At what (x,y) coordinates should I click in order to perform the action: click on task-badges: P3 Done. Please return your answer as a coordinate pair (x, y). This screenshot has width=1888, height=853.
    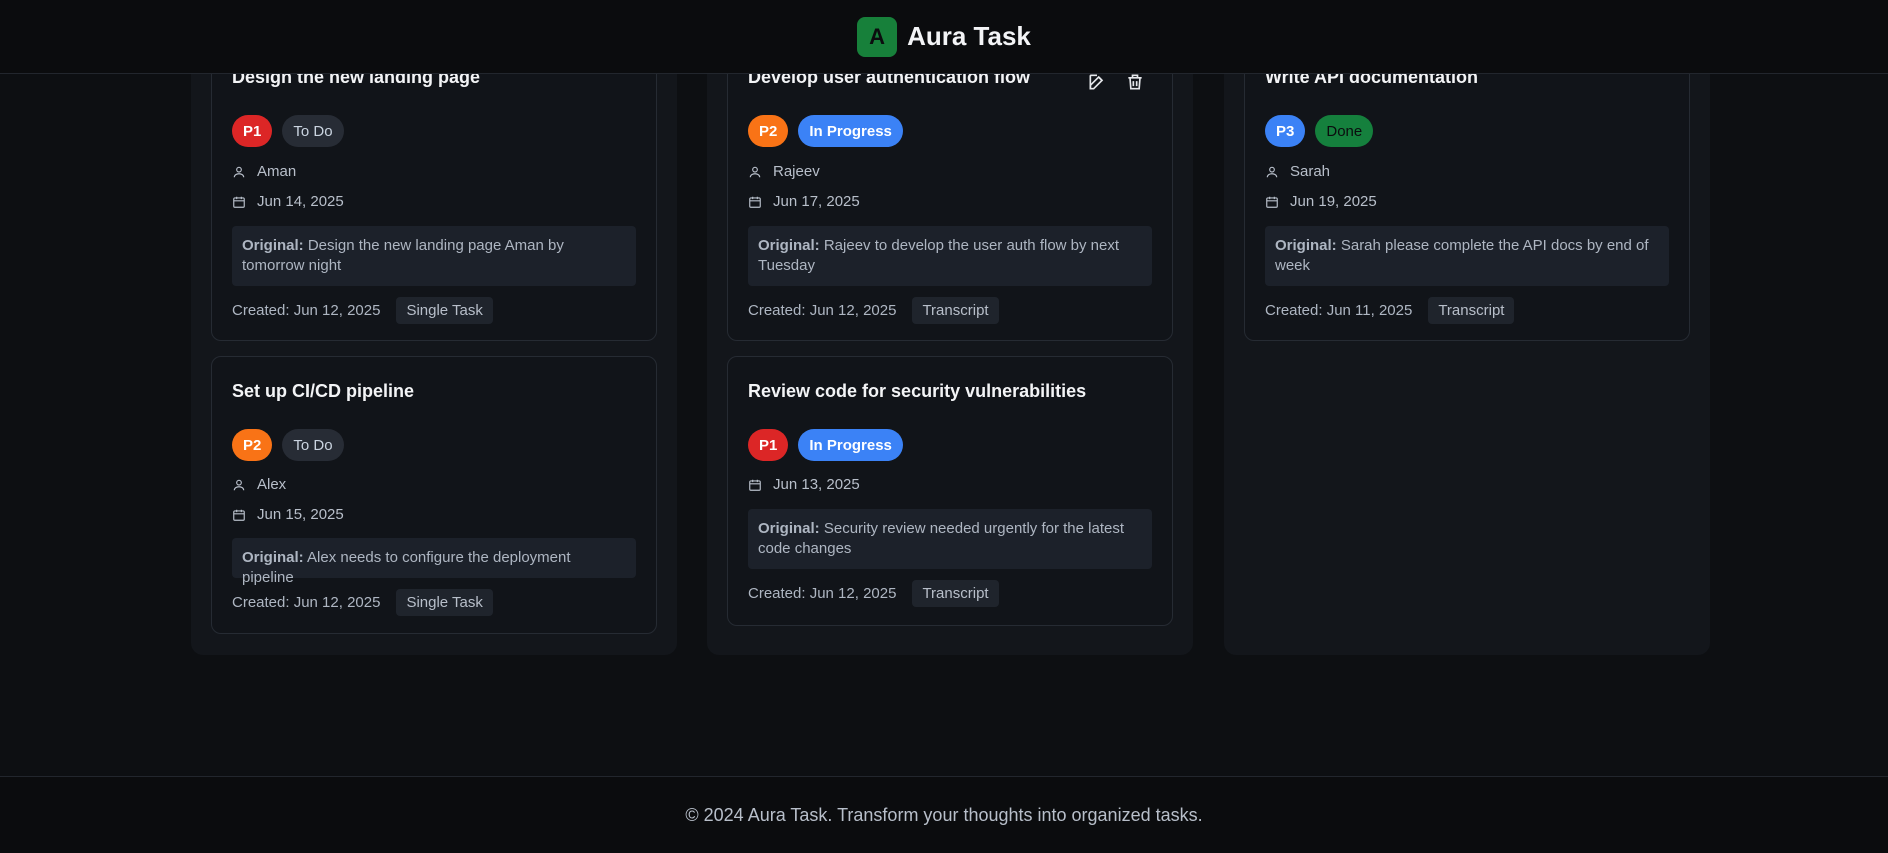
    Looking at the image, I should click on (1319, 131).